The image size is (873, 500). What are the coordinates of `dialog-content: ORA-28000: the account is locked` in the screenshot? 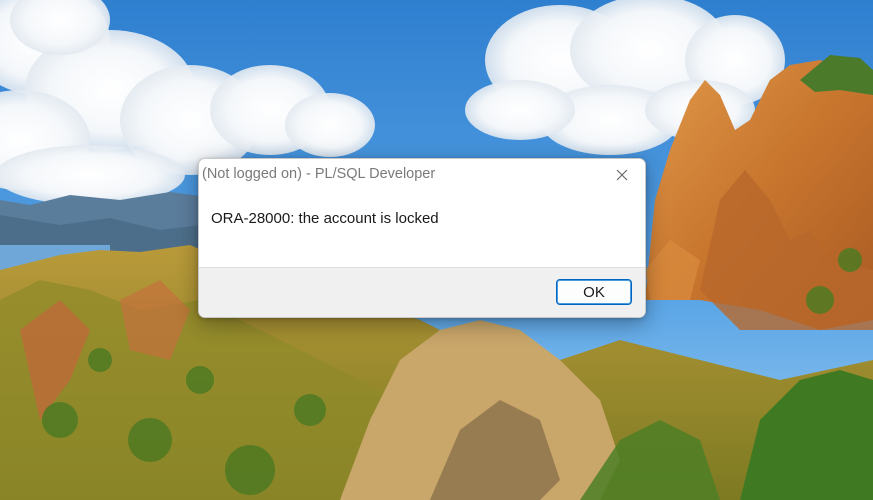 It's located at (422, 228).